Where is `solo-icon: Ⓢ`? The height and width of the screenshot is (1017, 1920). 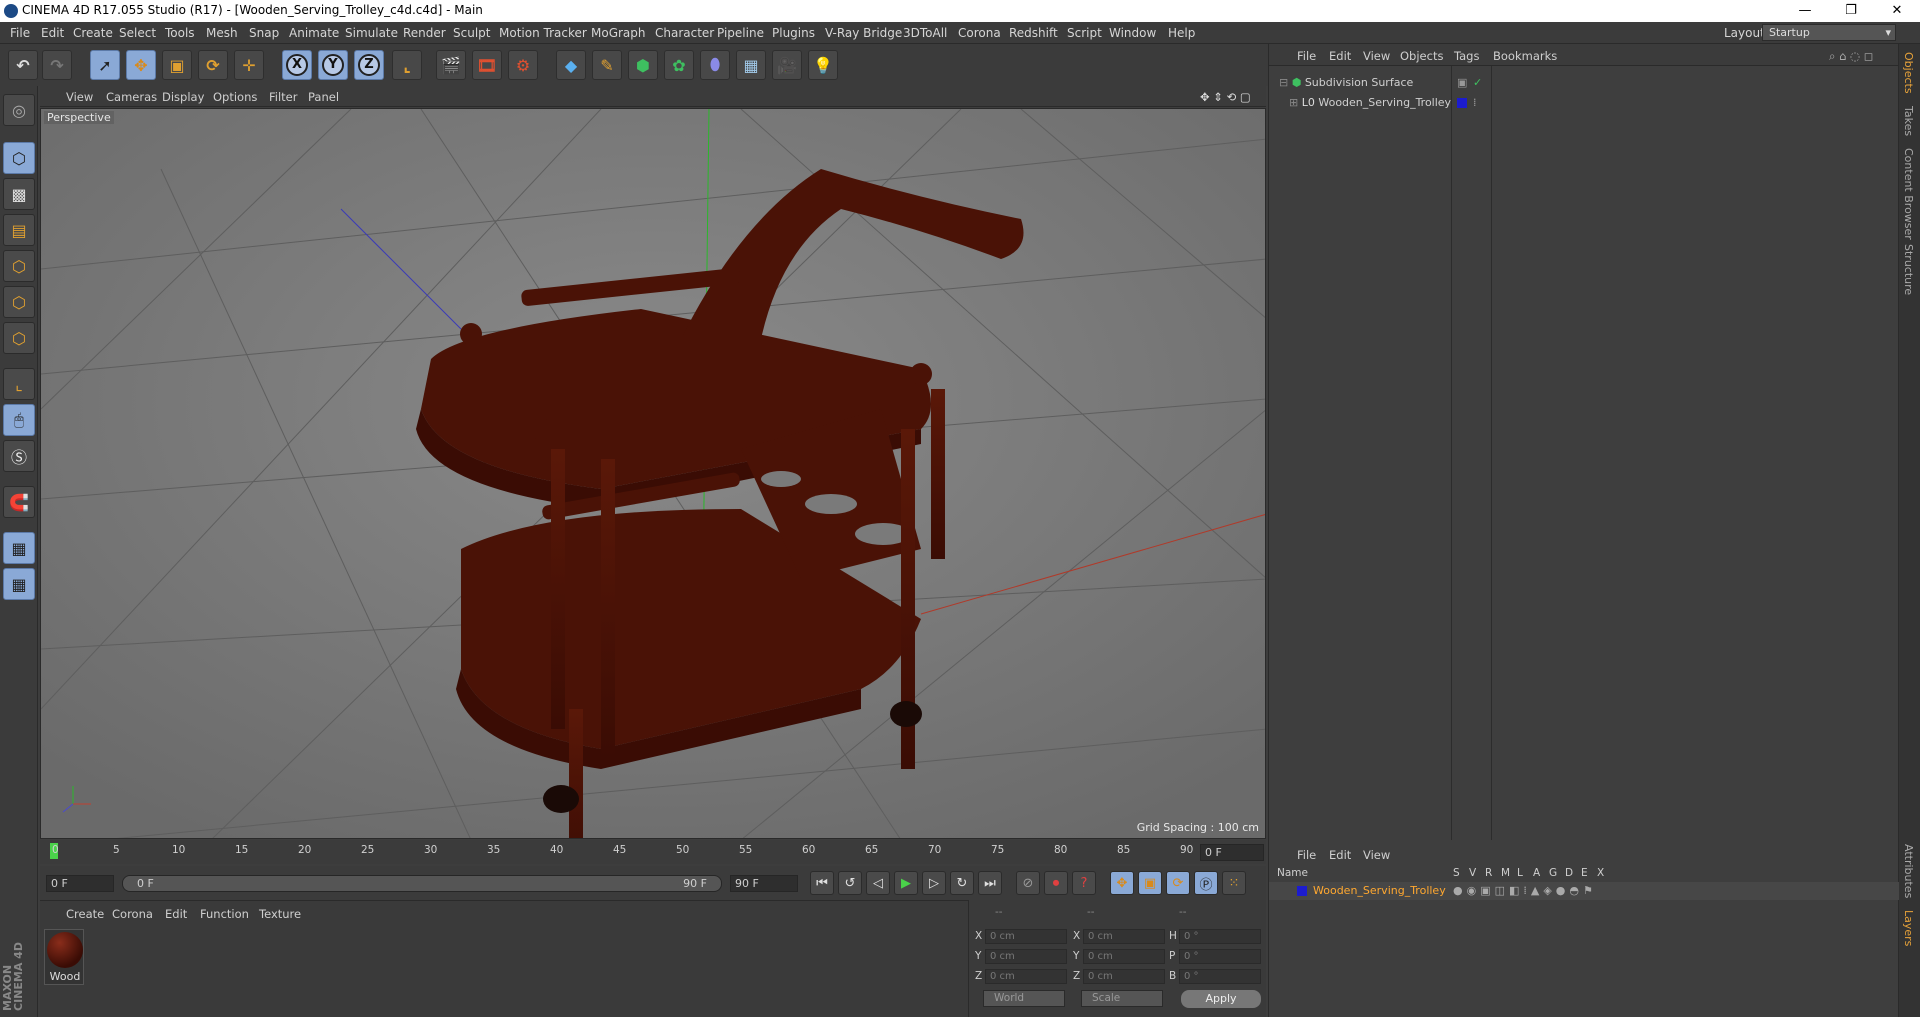 solo-icon: Ⓢ is located at coordinates (19, 456).